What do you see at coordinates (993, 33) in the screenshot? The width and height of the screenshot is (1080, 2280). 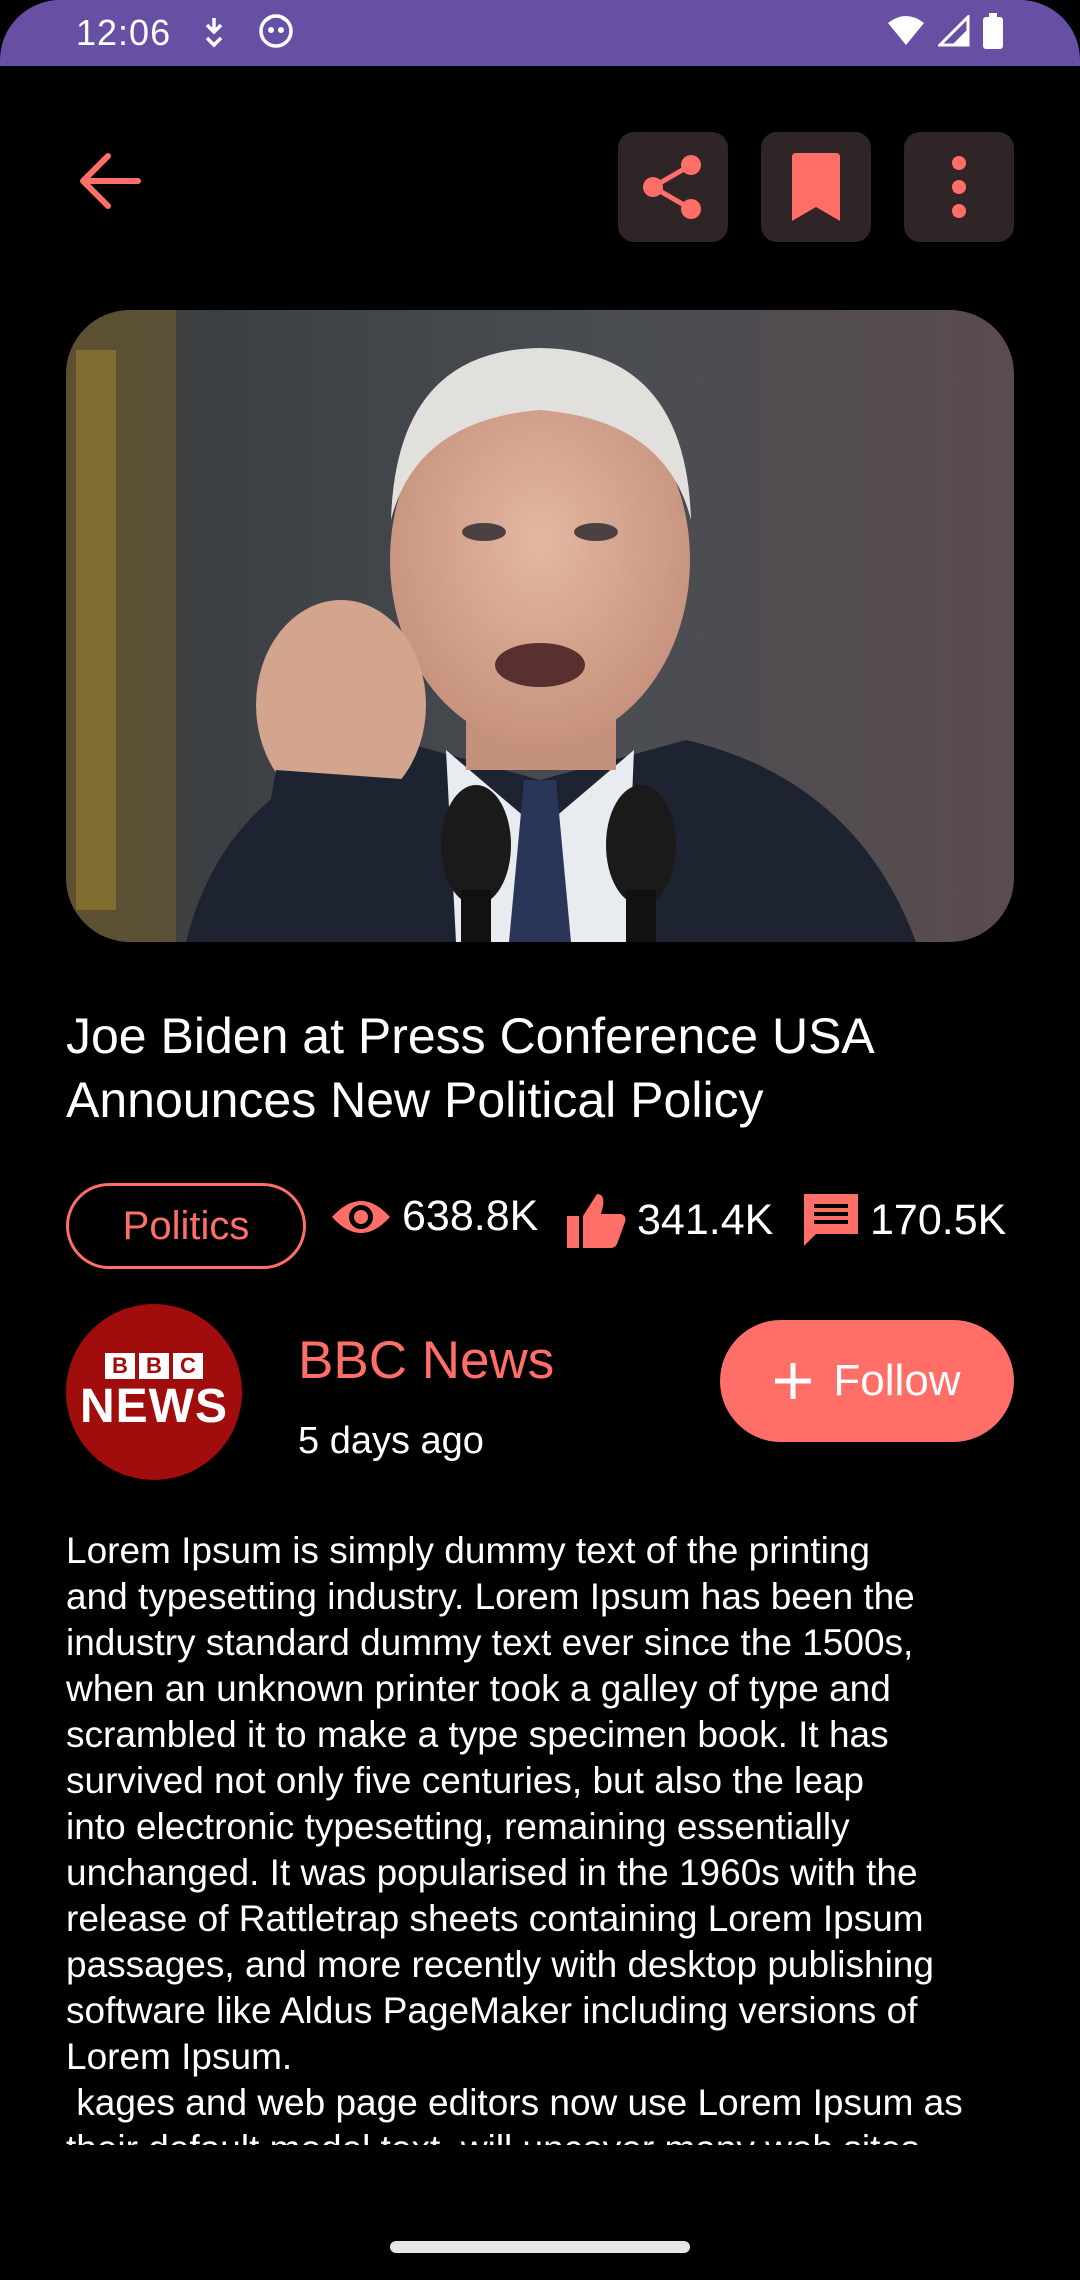 I see `battery-icon` at bounding box center [993, 33].